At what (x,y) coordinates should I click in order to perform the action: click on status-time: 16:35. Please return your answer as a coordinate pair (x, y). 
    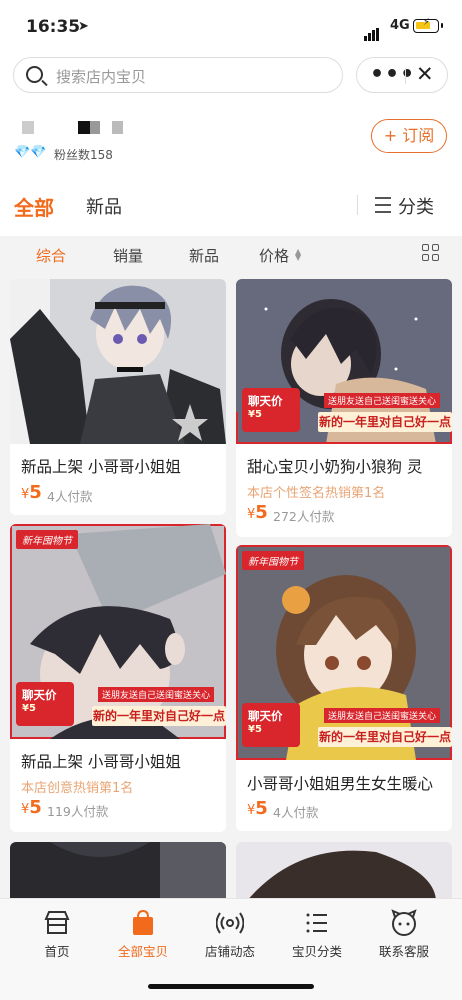
    Looking at the image, I should click on (53, 27).